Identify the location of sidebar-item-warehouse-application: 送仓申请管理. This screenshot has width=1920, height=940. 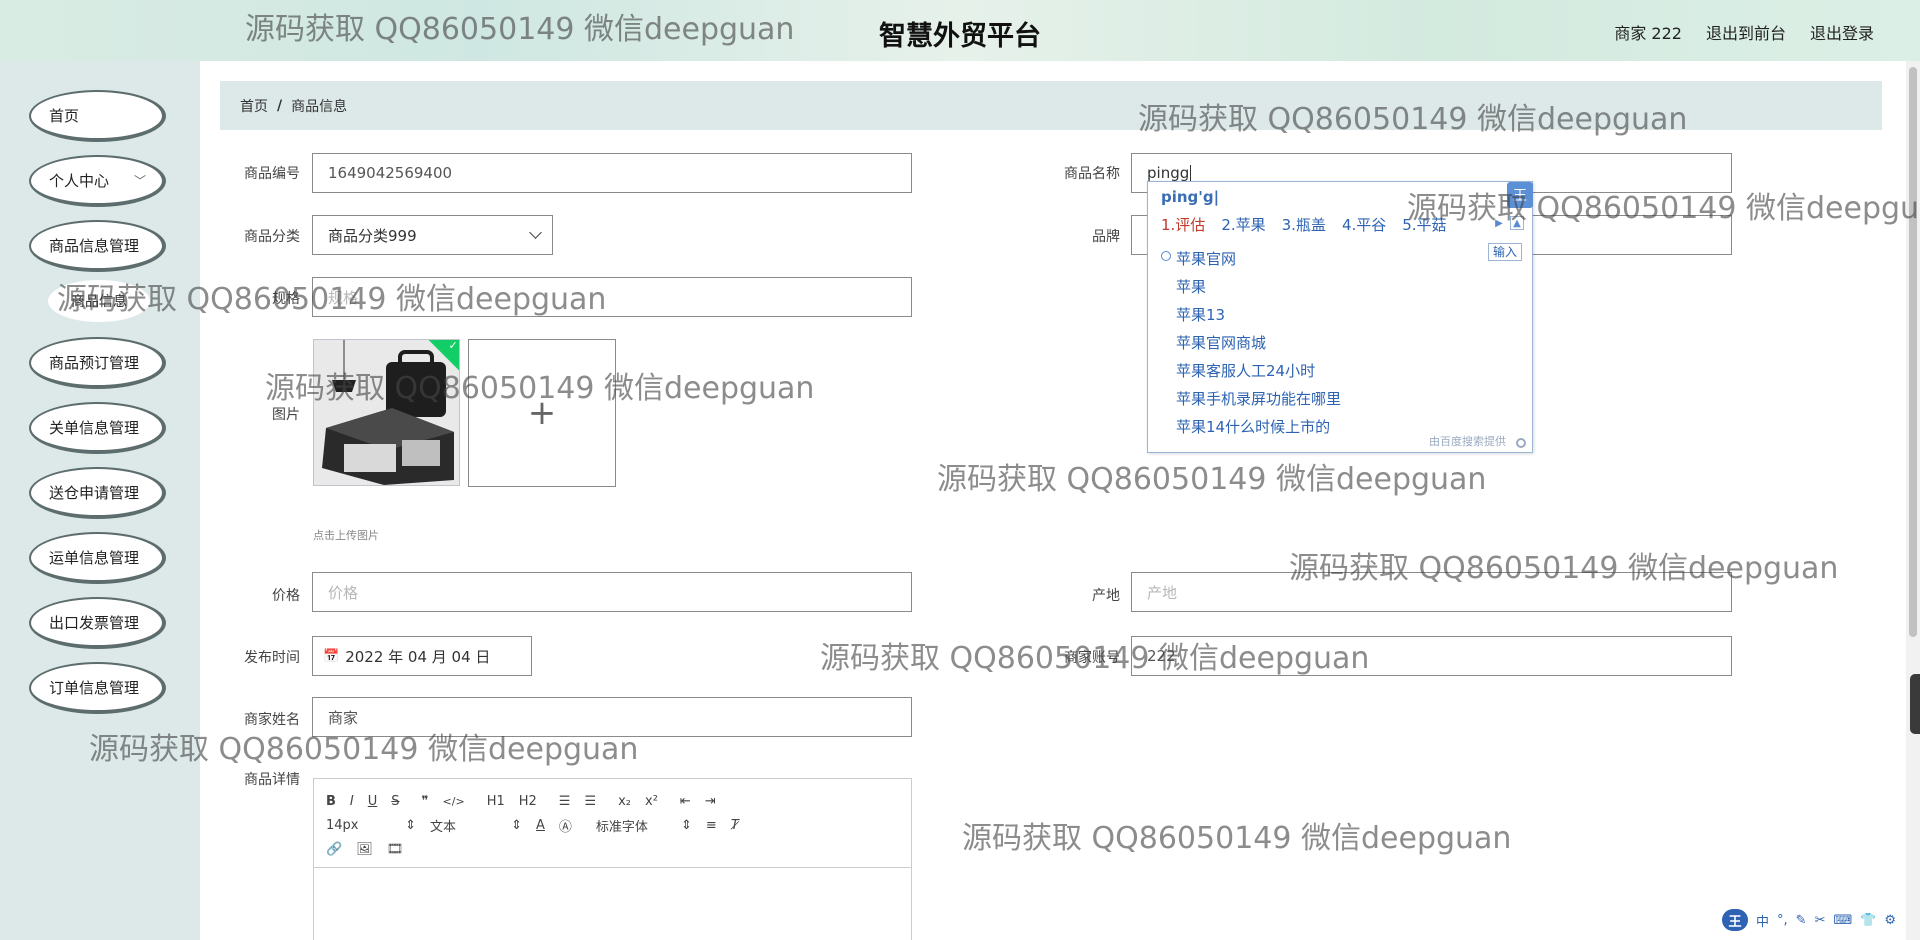
(97, 493).